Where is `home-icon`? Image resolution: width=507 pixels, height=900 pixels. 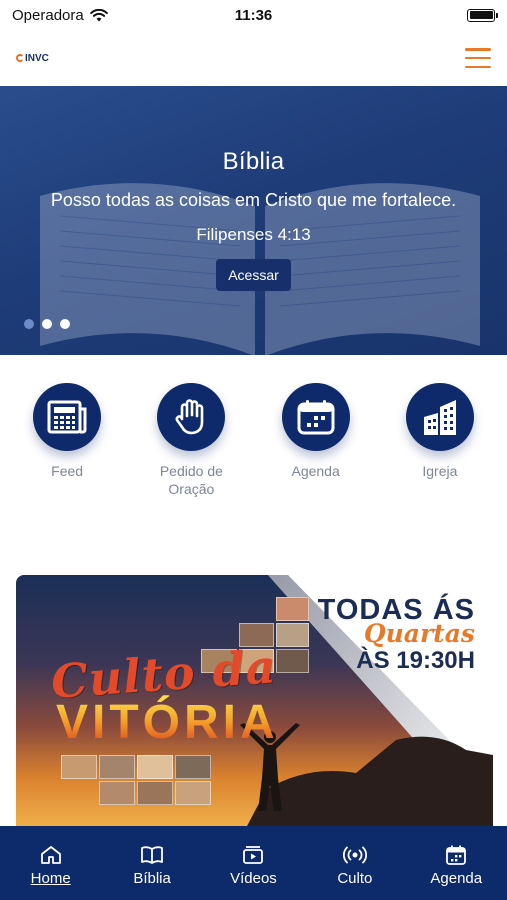 home-icon is located at coordinates (50, 855).